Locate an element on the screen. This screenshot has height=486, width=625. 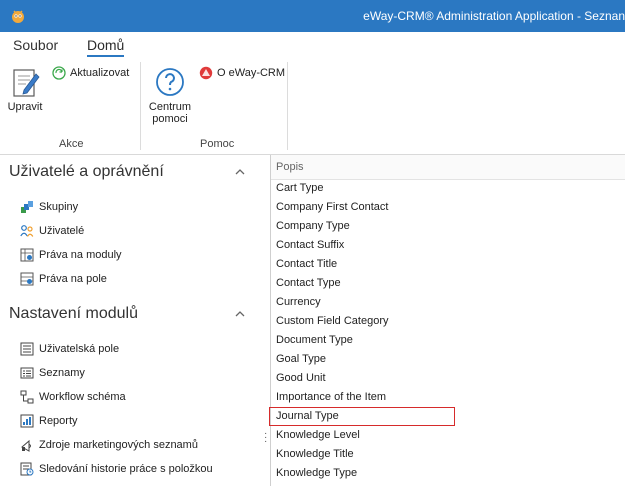
refresh-label: Aktualizovat is located at coordinates (100, 73).